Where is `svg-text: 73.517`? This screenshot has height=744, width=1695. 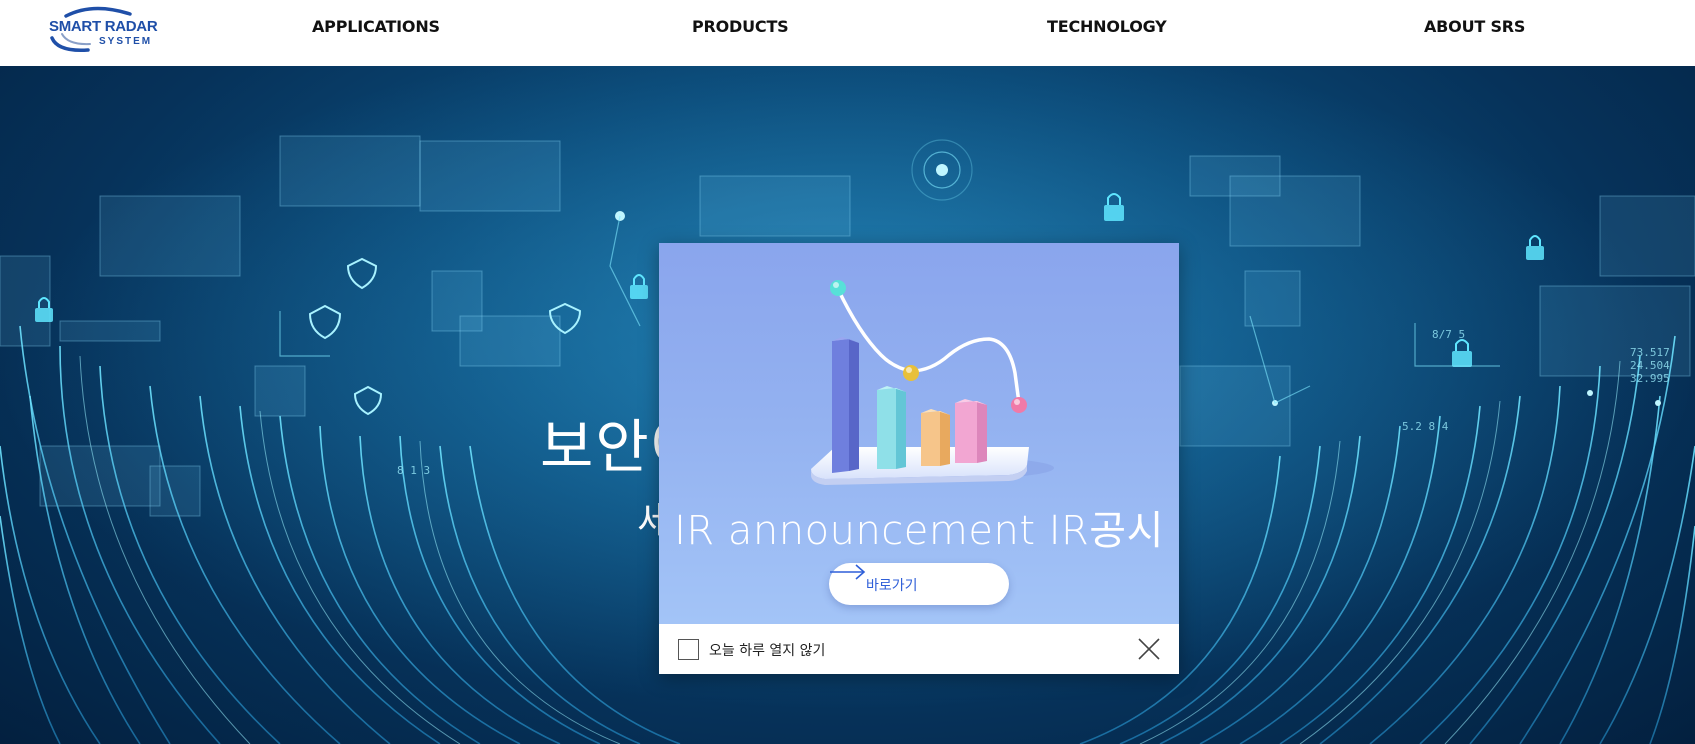
svg-text: 73.517 is located at coordinates (1650, 352).